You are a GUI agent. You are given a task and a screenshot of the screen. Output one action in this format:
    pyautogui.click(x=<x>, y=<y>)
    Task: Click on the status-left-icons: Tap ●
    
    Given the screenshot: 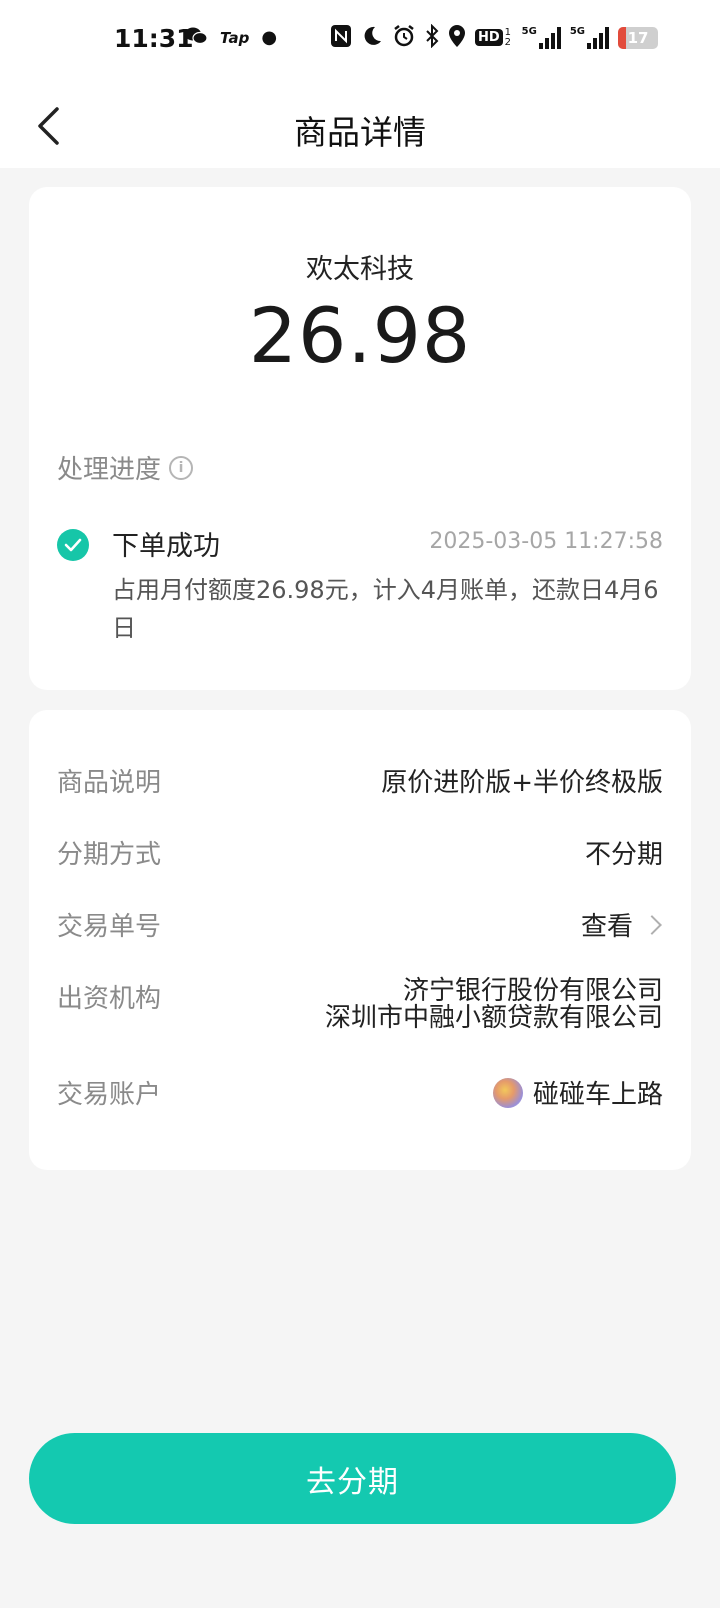 What is the action you would take?
    pyautogui.click(x=230, y=38)
    